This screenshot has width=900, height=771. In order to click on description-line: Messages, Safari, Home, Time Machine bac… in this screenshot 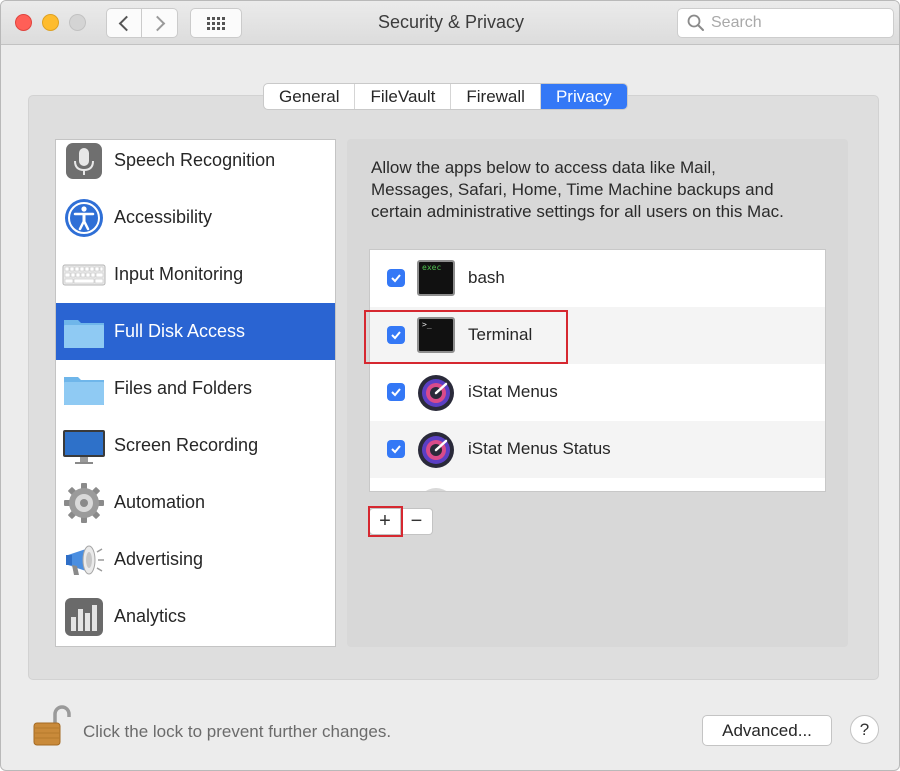, I will do `click(572, 189)`.